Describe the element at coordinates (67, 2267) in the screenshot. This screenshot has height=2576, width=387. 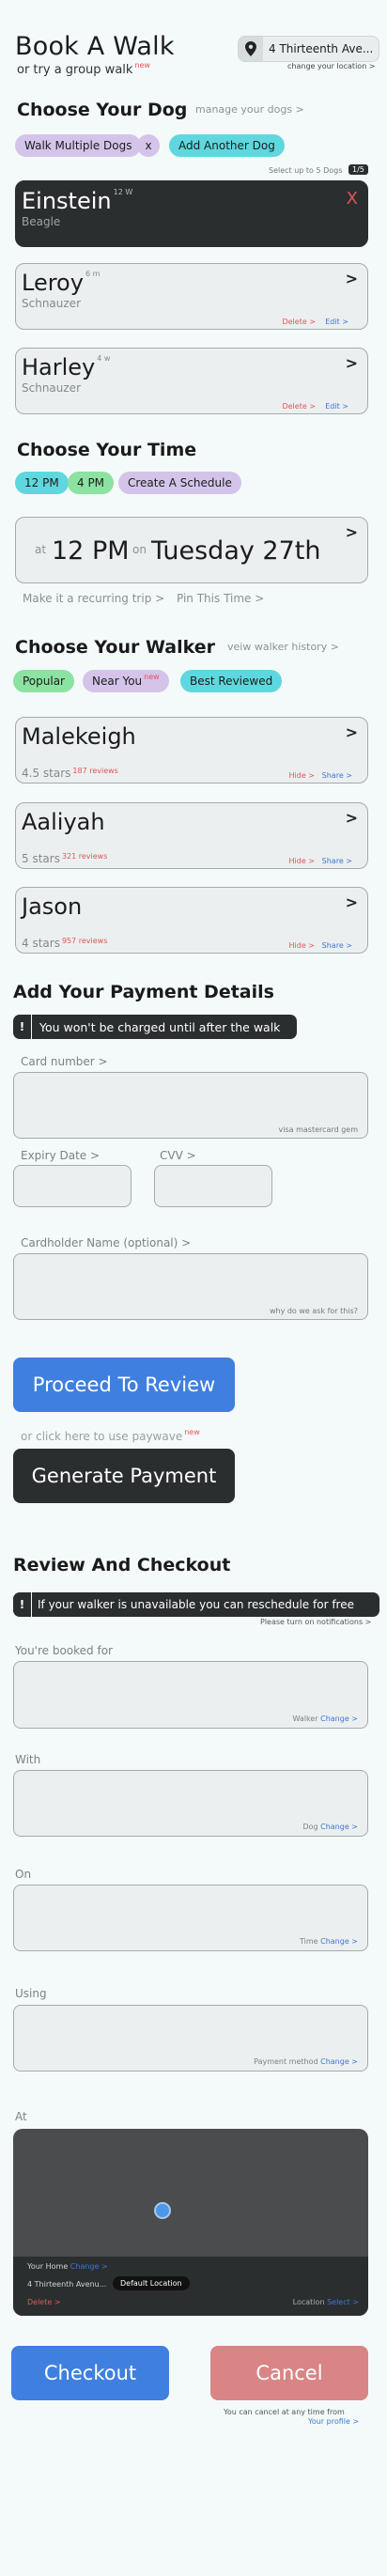
I see `home-label-row: Your Home Change >` at that location.